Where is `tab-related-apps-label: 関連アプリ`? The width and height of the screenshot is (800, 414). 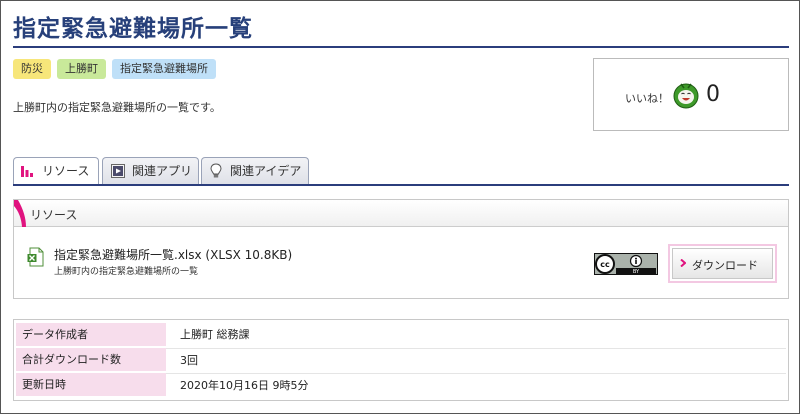 tab-related-apps-label: 関連アプリ is located at coordinates (162, 171).